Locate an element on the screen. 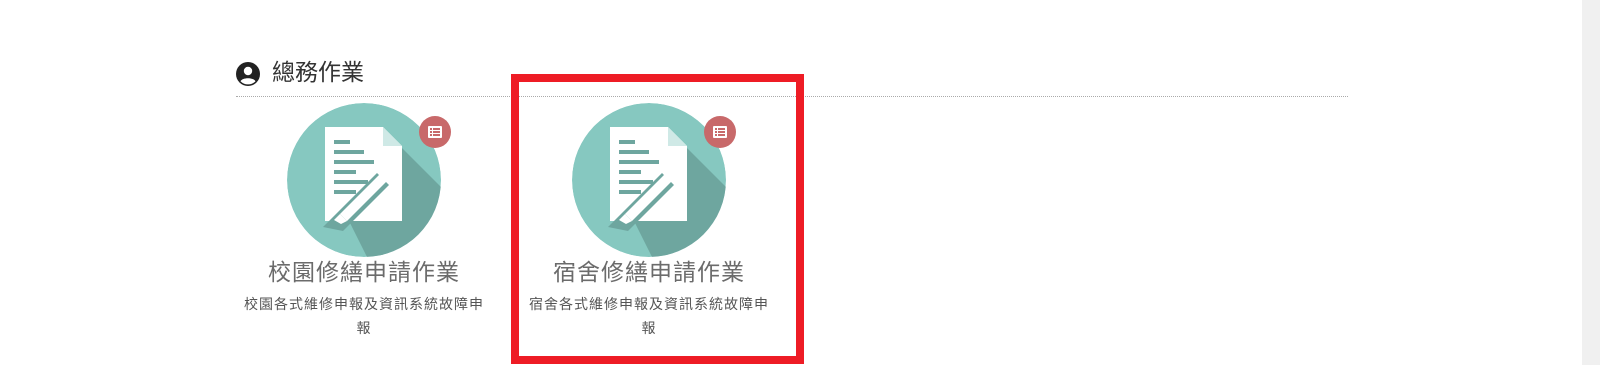  card-title: 校園修繕申請作業 is located at coordinates (364, 273).